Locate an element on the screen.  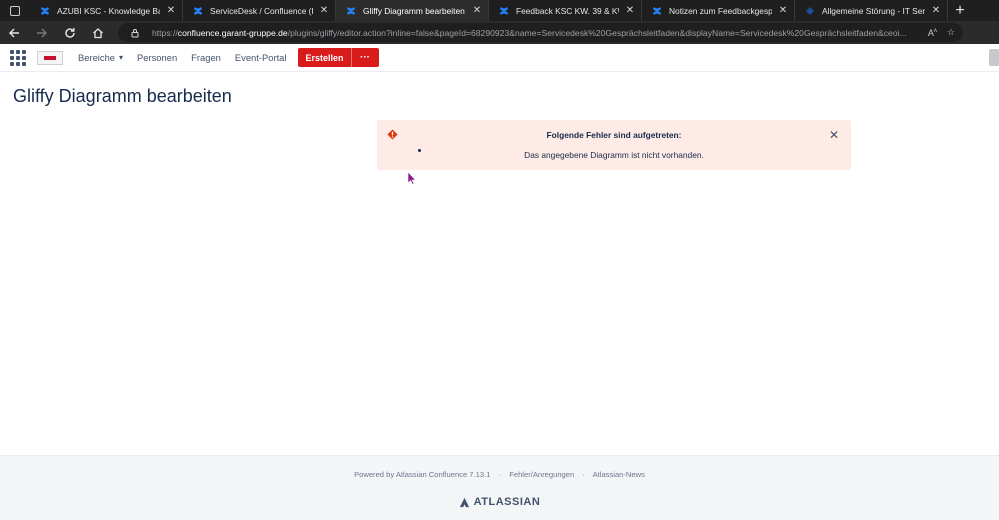
back-arrow-icon is located at coordinates (14, 32).